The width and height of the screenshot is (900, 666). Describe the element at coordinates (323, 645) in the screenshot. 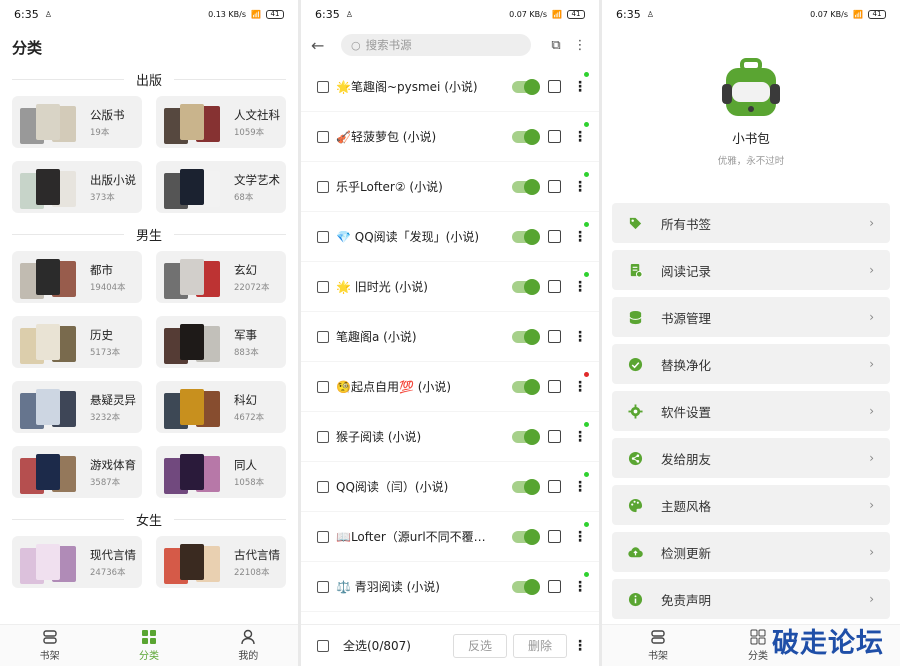

I see `select-all-checkbox` at that location.